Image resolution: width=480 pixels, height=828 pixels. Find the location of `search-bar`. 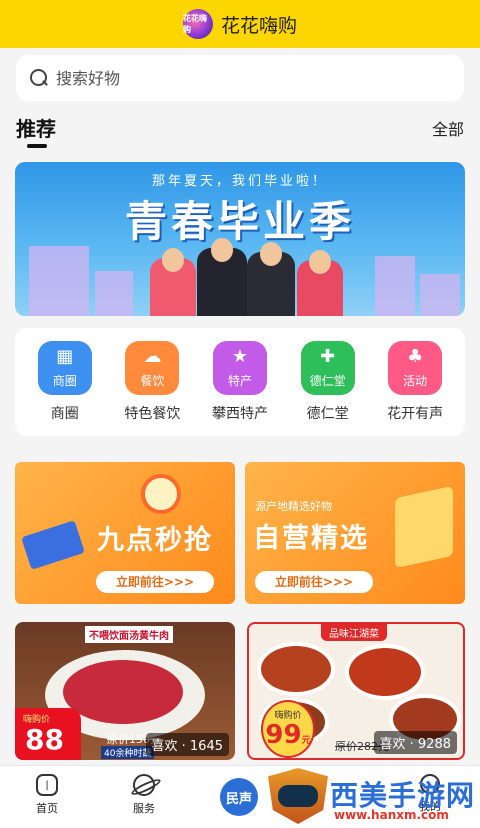

search-bar is located at coordinates (240, 78).